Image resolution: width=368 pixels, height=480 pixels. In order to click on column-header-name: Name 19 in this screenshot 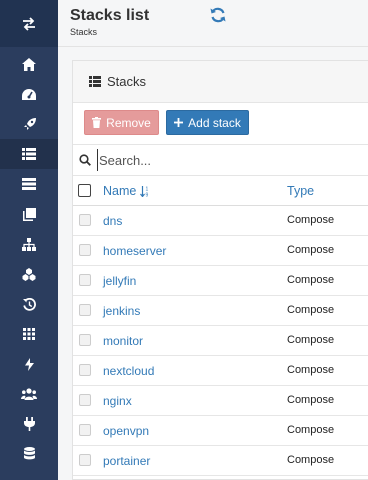, I will do `click(126, 191)`.